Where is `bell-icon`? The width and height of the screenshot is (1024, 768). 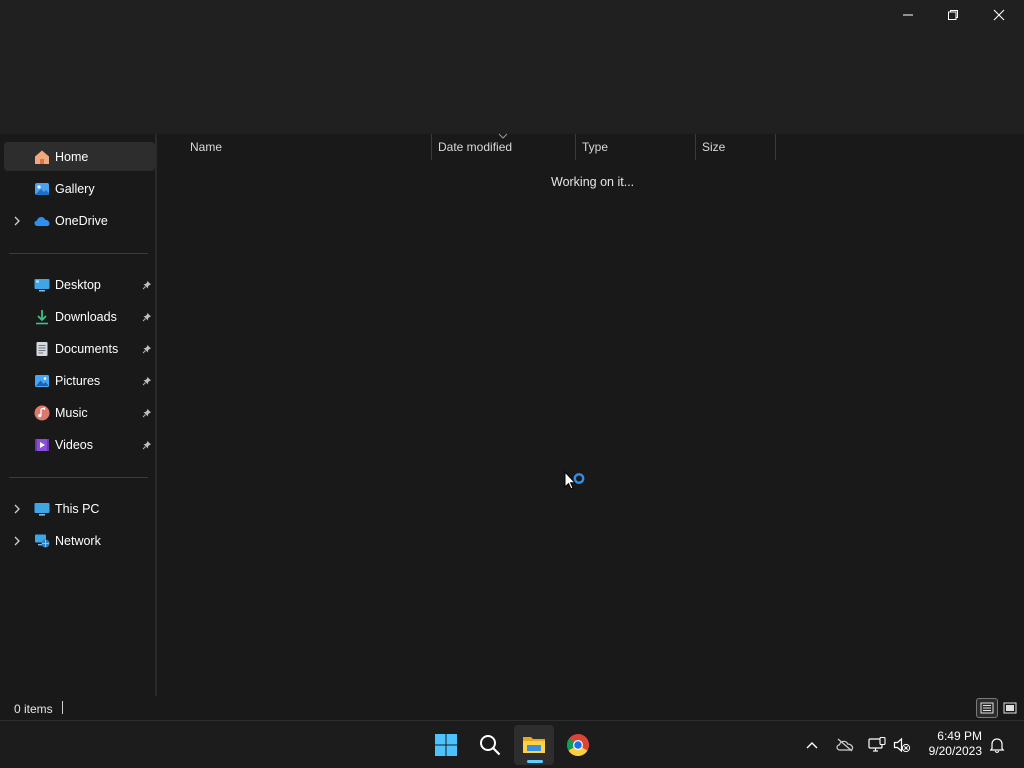
bell-icon is located at coordinates (997, 745).